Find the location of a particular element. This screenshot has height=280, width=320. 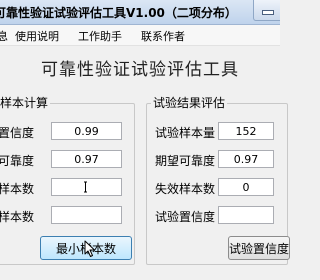

minimize-button is located at coordinates (266, 10).